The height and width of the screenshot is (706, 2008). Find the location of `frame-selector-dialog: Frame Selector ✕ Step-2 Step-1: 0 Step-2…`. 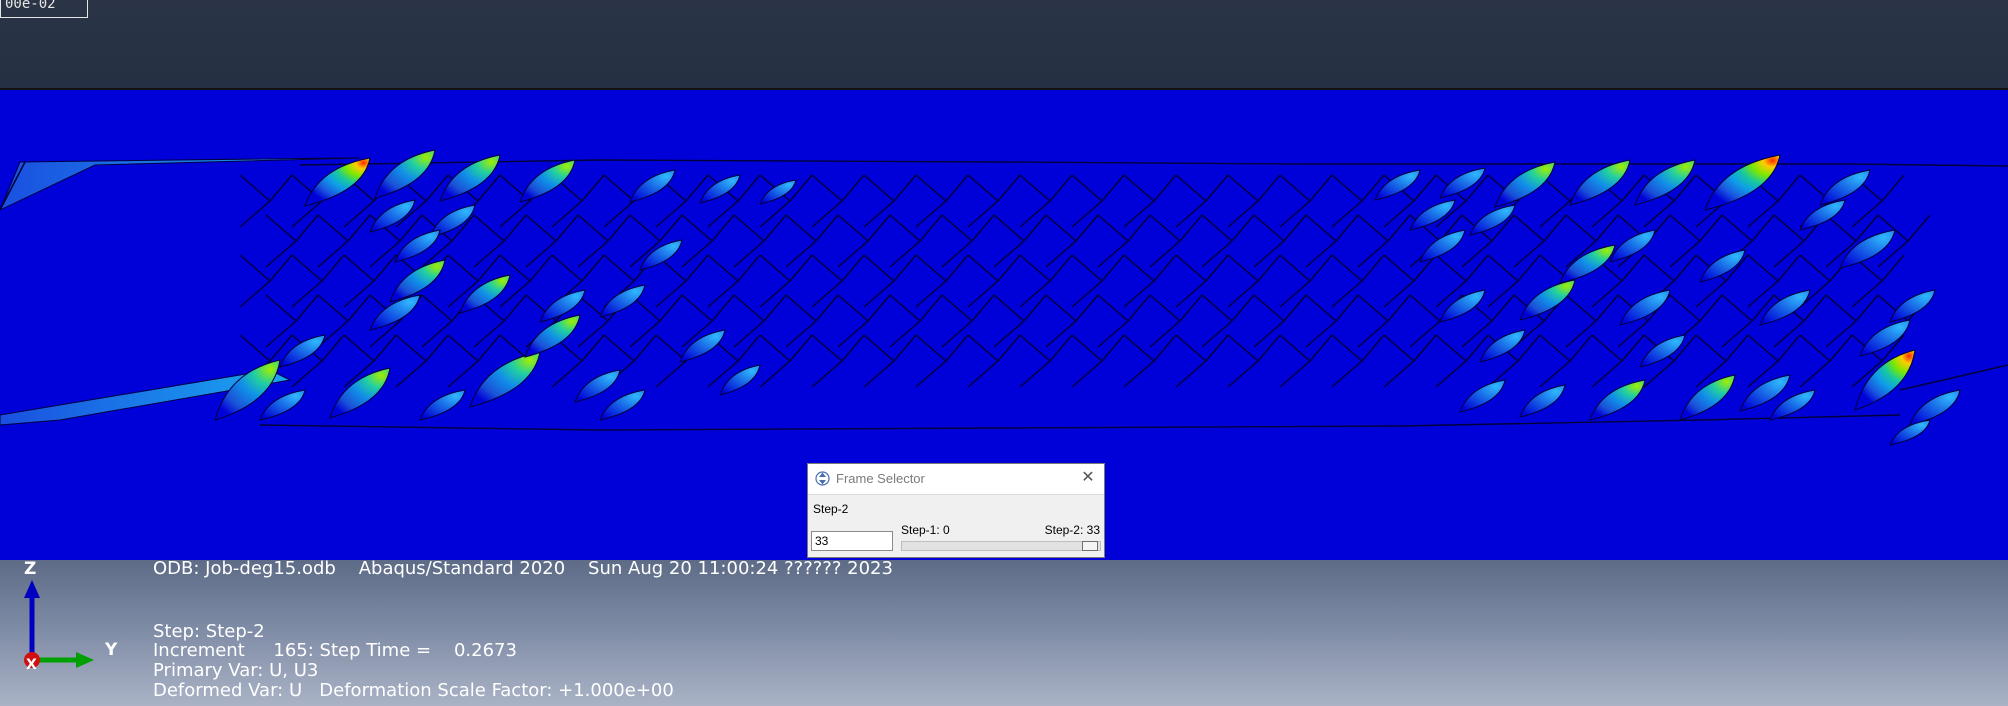

frame-selector-dialog: Frame Selector ✕ Step-2 Step-1: 0 Step-2… is located at coordinates (956, 510).